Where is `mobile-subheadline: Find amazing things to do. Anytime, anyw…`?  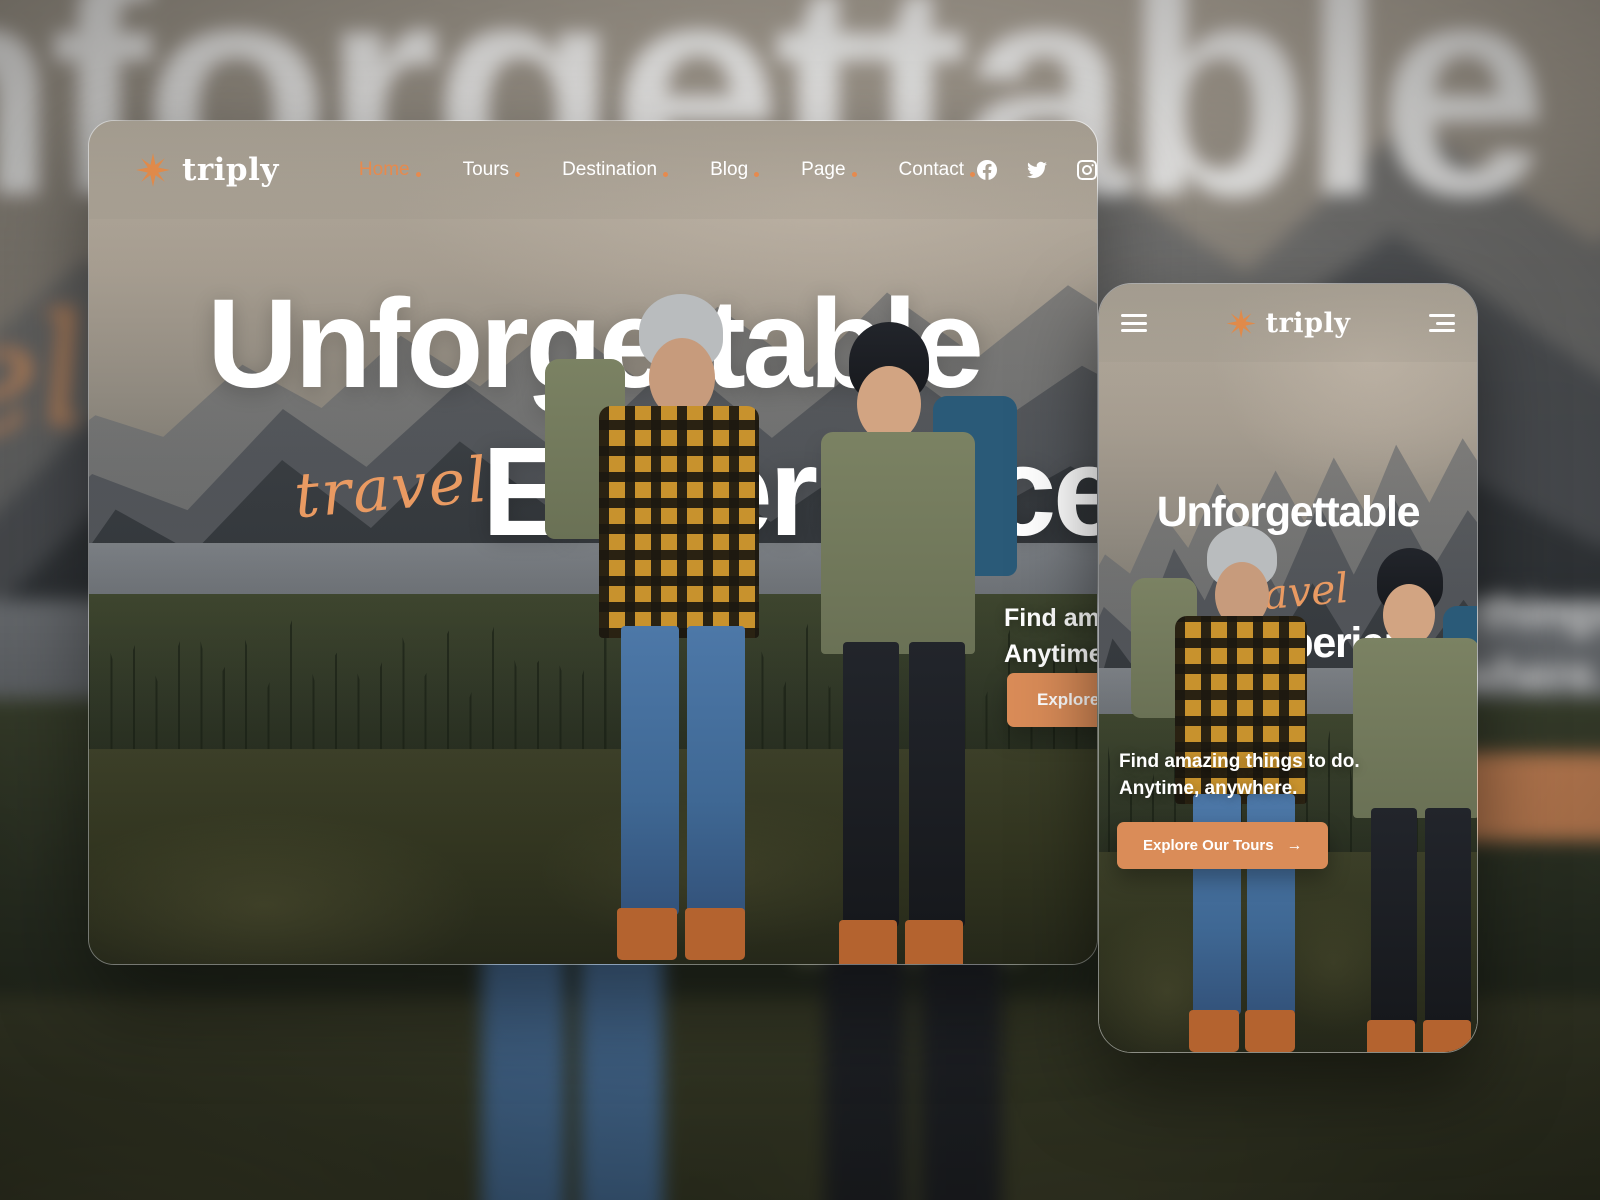
mobile-subheadline: Find amazing things to do. Anytime, anyw… is located at coordinates (1288, 776).